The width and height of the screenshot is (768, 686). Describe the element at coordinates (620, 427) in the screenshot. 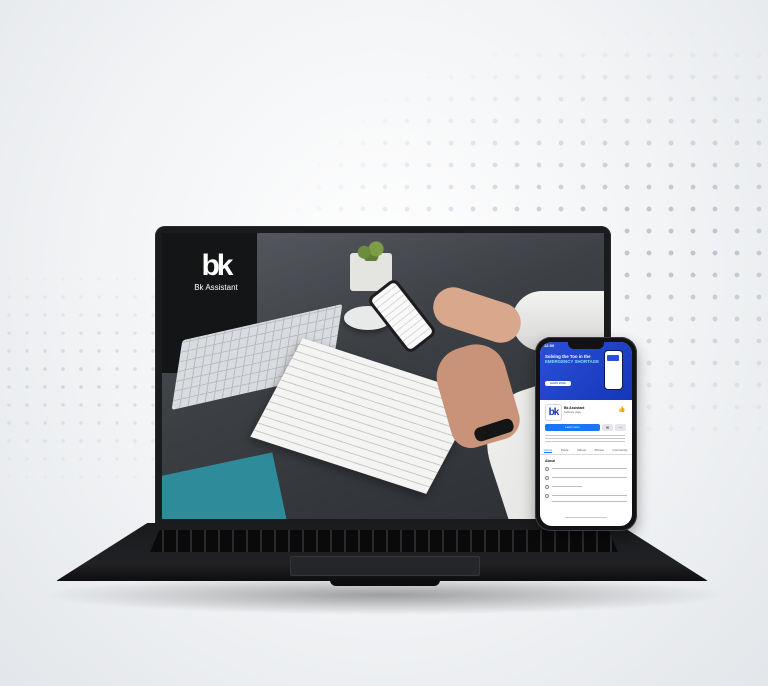

I see `more-button: ⋯` at that location.